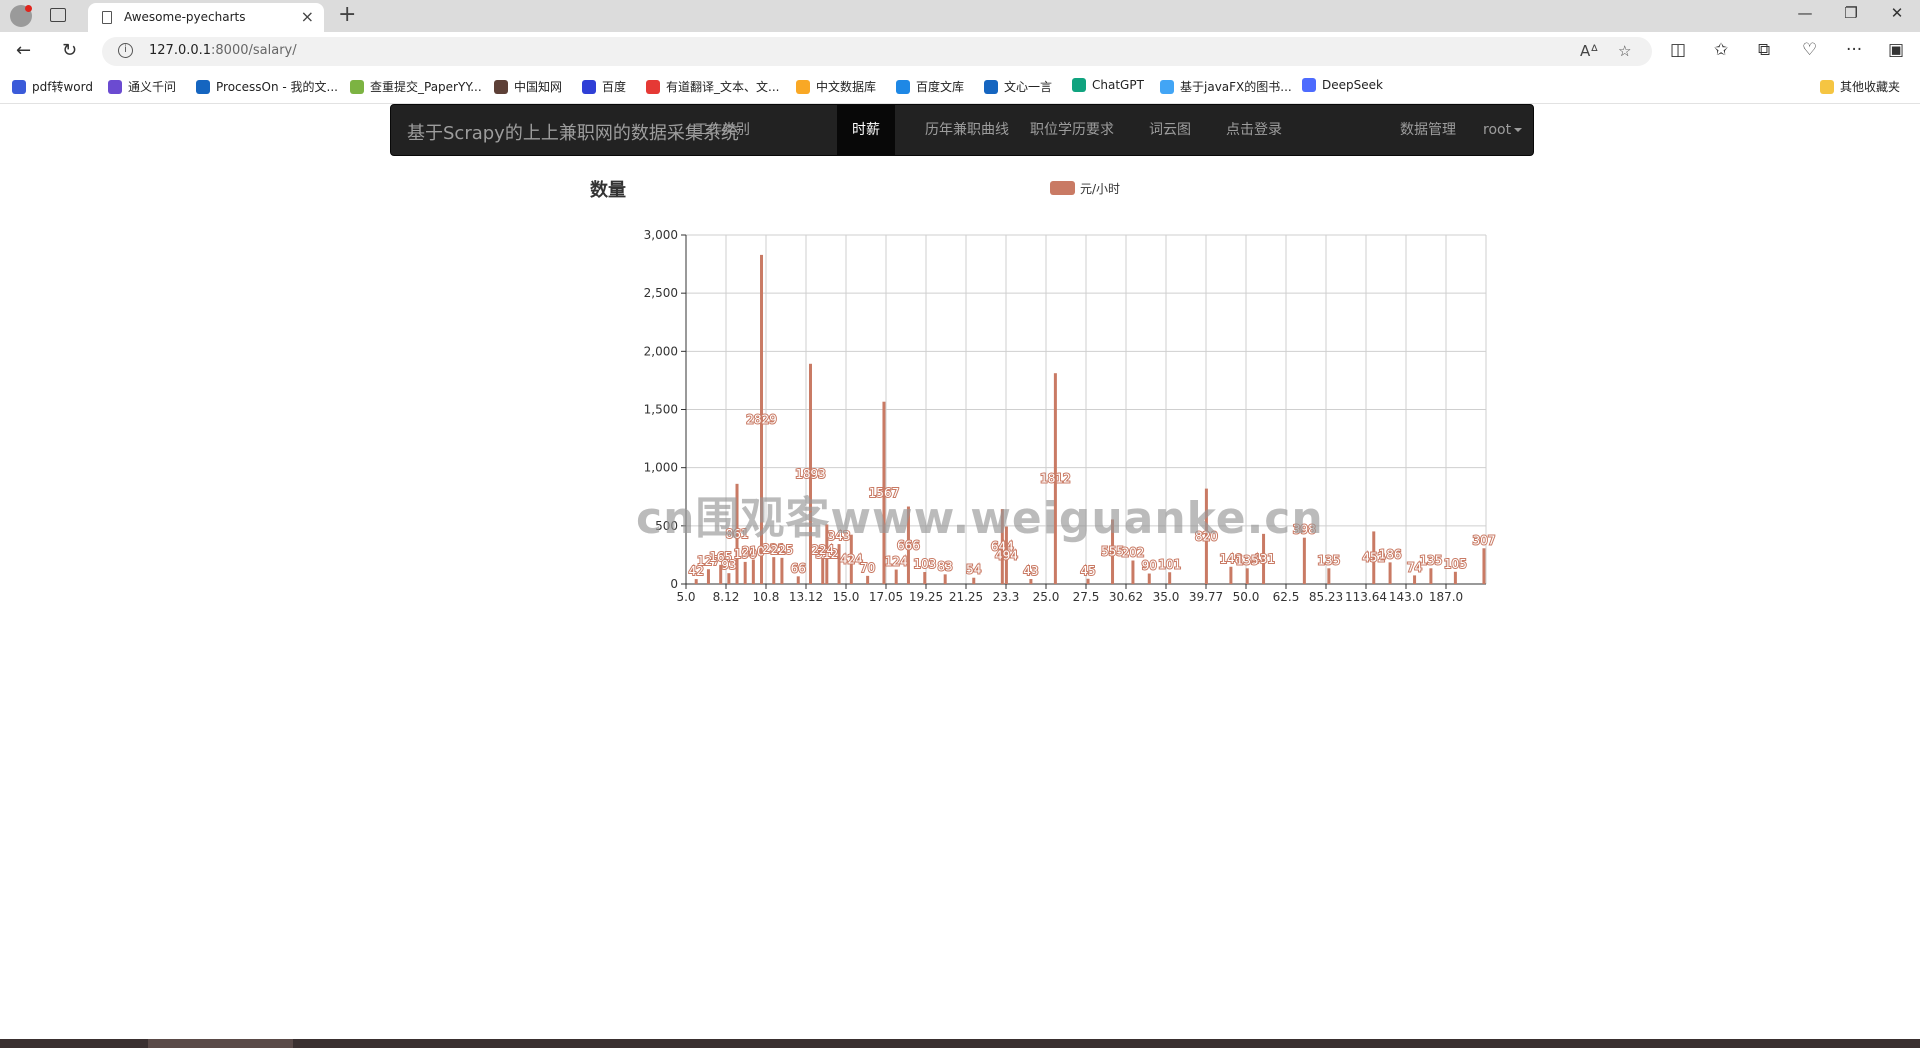  I want to click on bookmark-item: 文心一言, so click(1018, 87).